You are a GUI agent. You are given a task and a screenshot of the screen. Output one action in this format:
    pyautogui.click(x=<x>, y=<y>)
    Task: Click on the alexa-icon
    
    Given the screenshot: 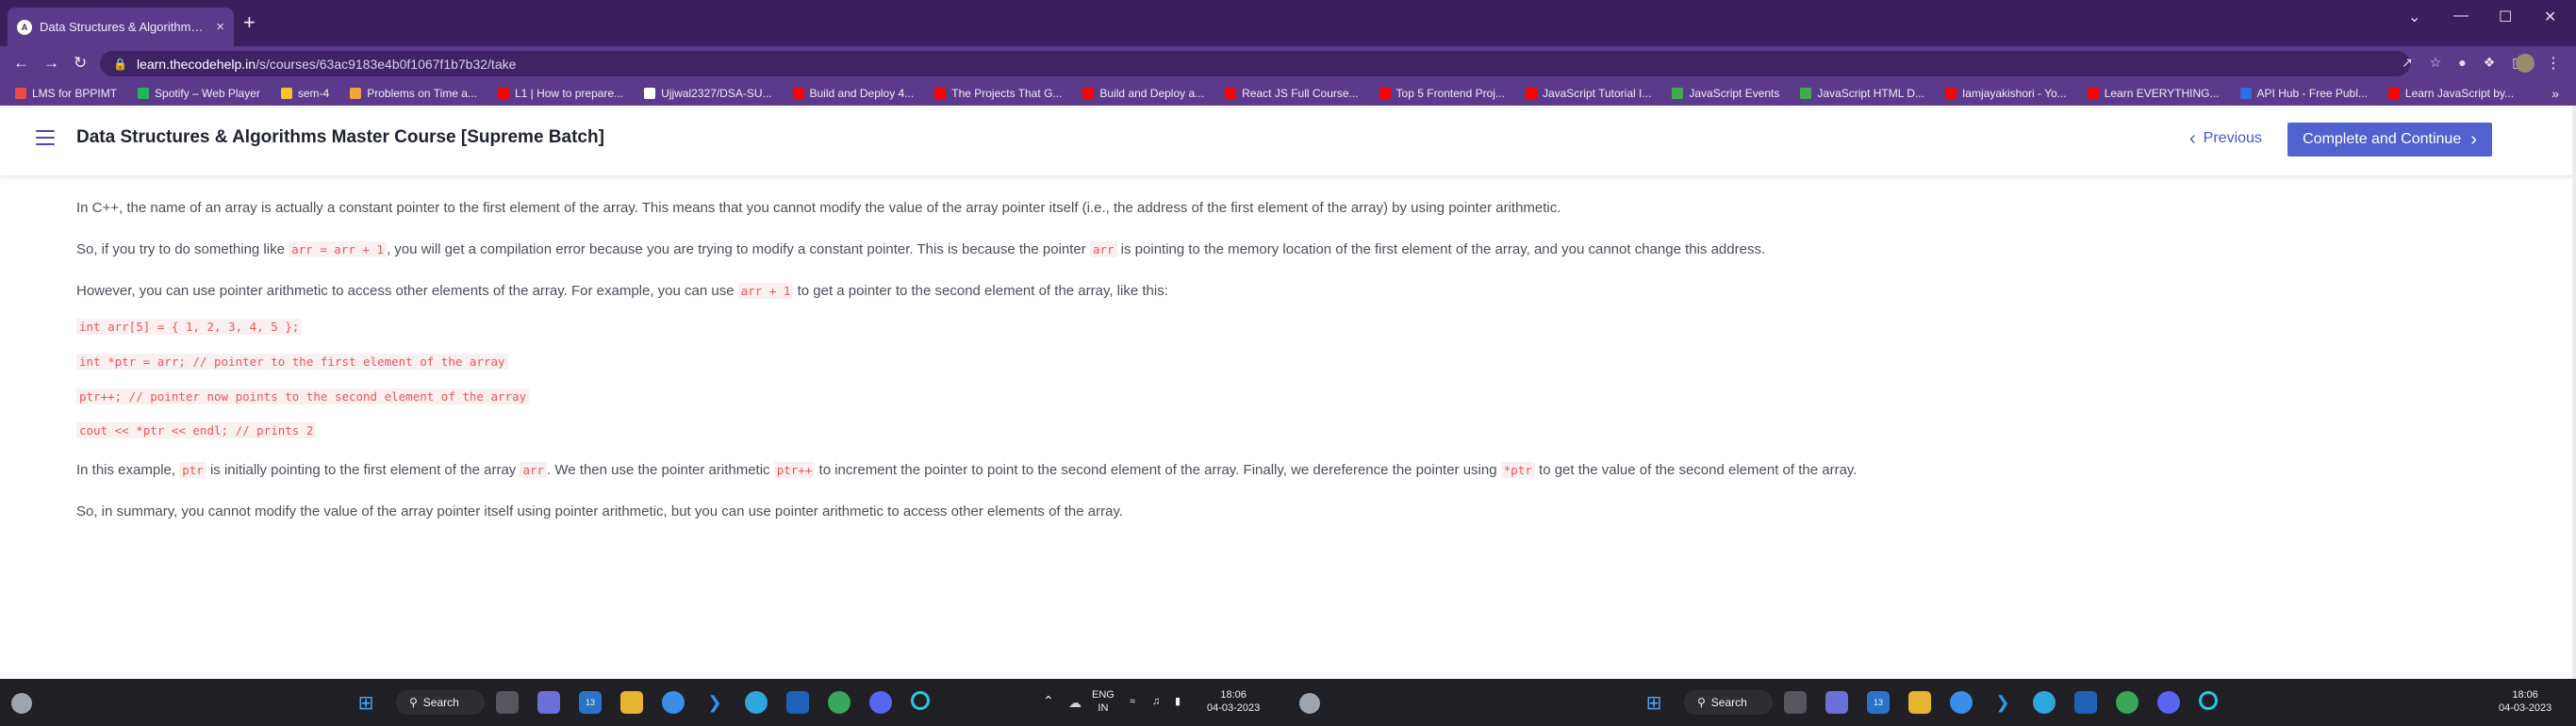 What is the action you would take?
    pyautogui.click(x=920, y=700)
    